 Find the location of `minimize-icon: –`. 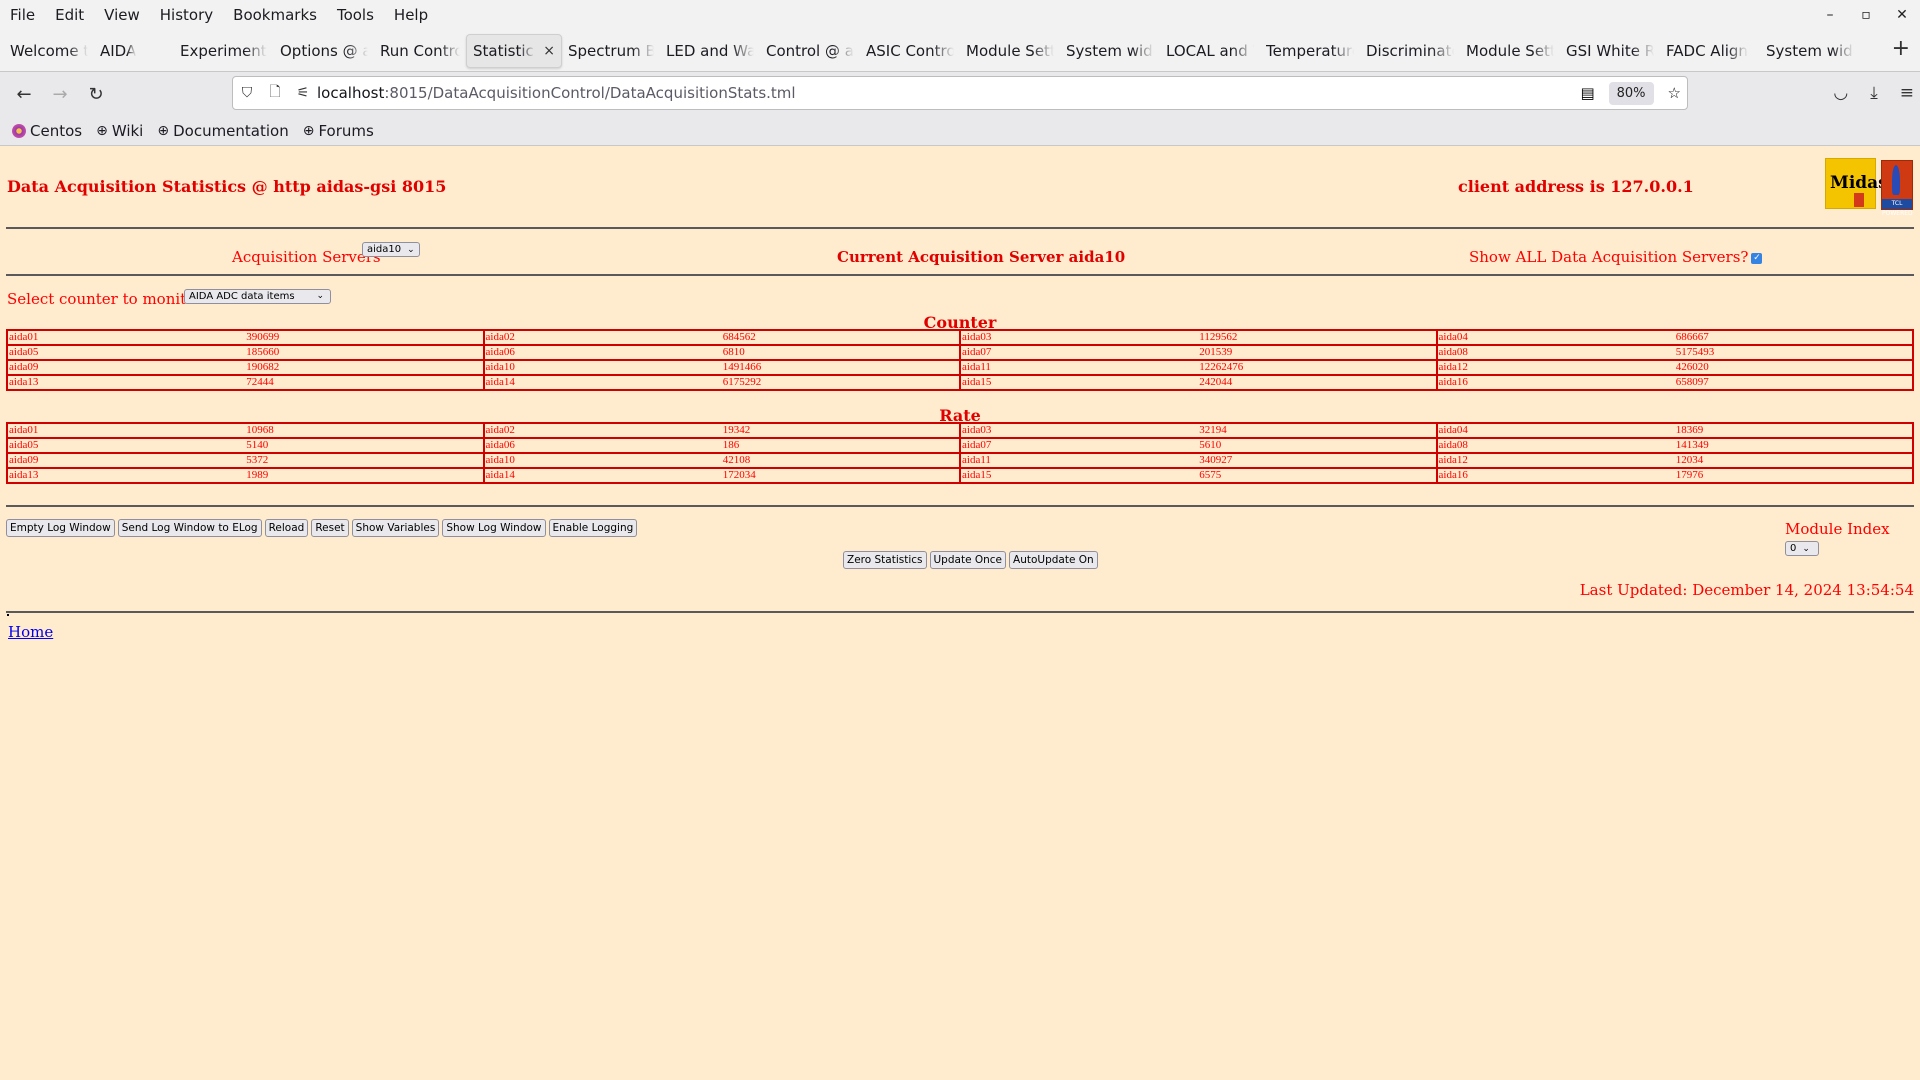

minimize-icon: – is located at coordinates (1830, 15).